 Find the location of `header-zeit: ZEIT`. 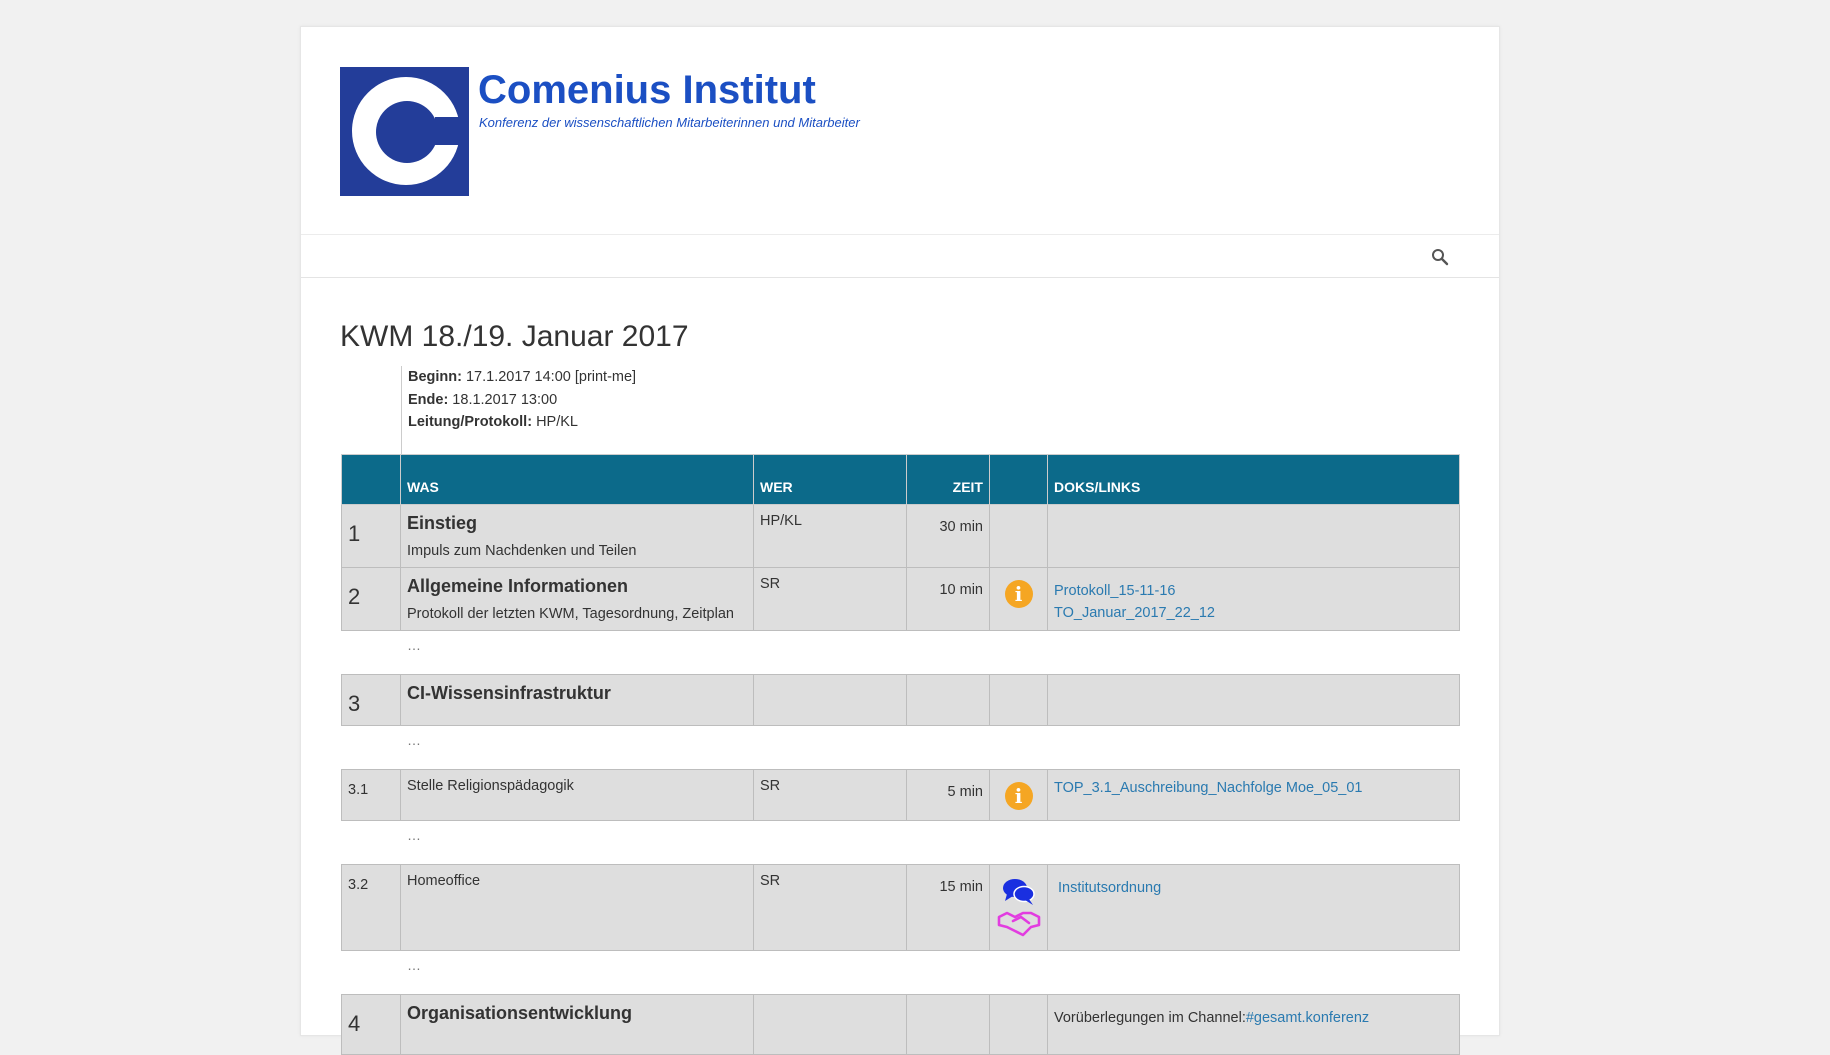

header-zeit: ZEIT is located at coordinates (948, 479).